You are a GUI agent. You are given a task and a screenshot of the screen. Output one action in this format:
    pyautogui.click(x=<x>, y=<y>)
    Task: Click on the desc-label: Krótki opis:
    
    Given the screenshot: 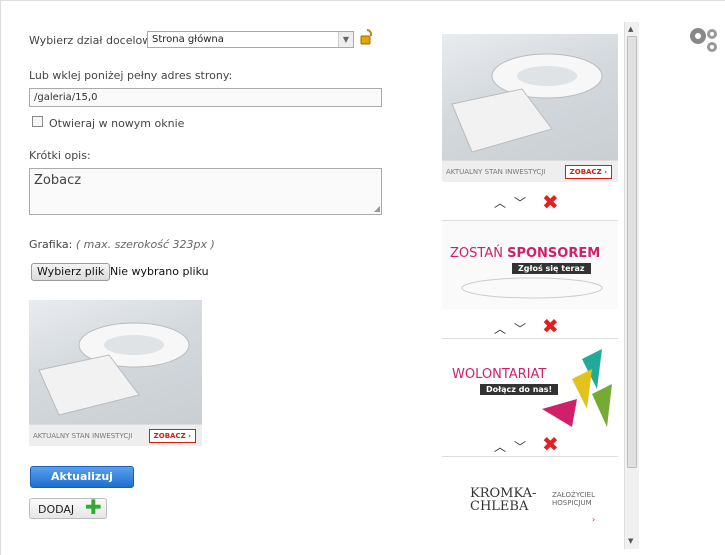 What is the action you would take?
    pyautogui.click(x=60, y=155)
    